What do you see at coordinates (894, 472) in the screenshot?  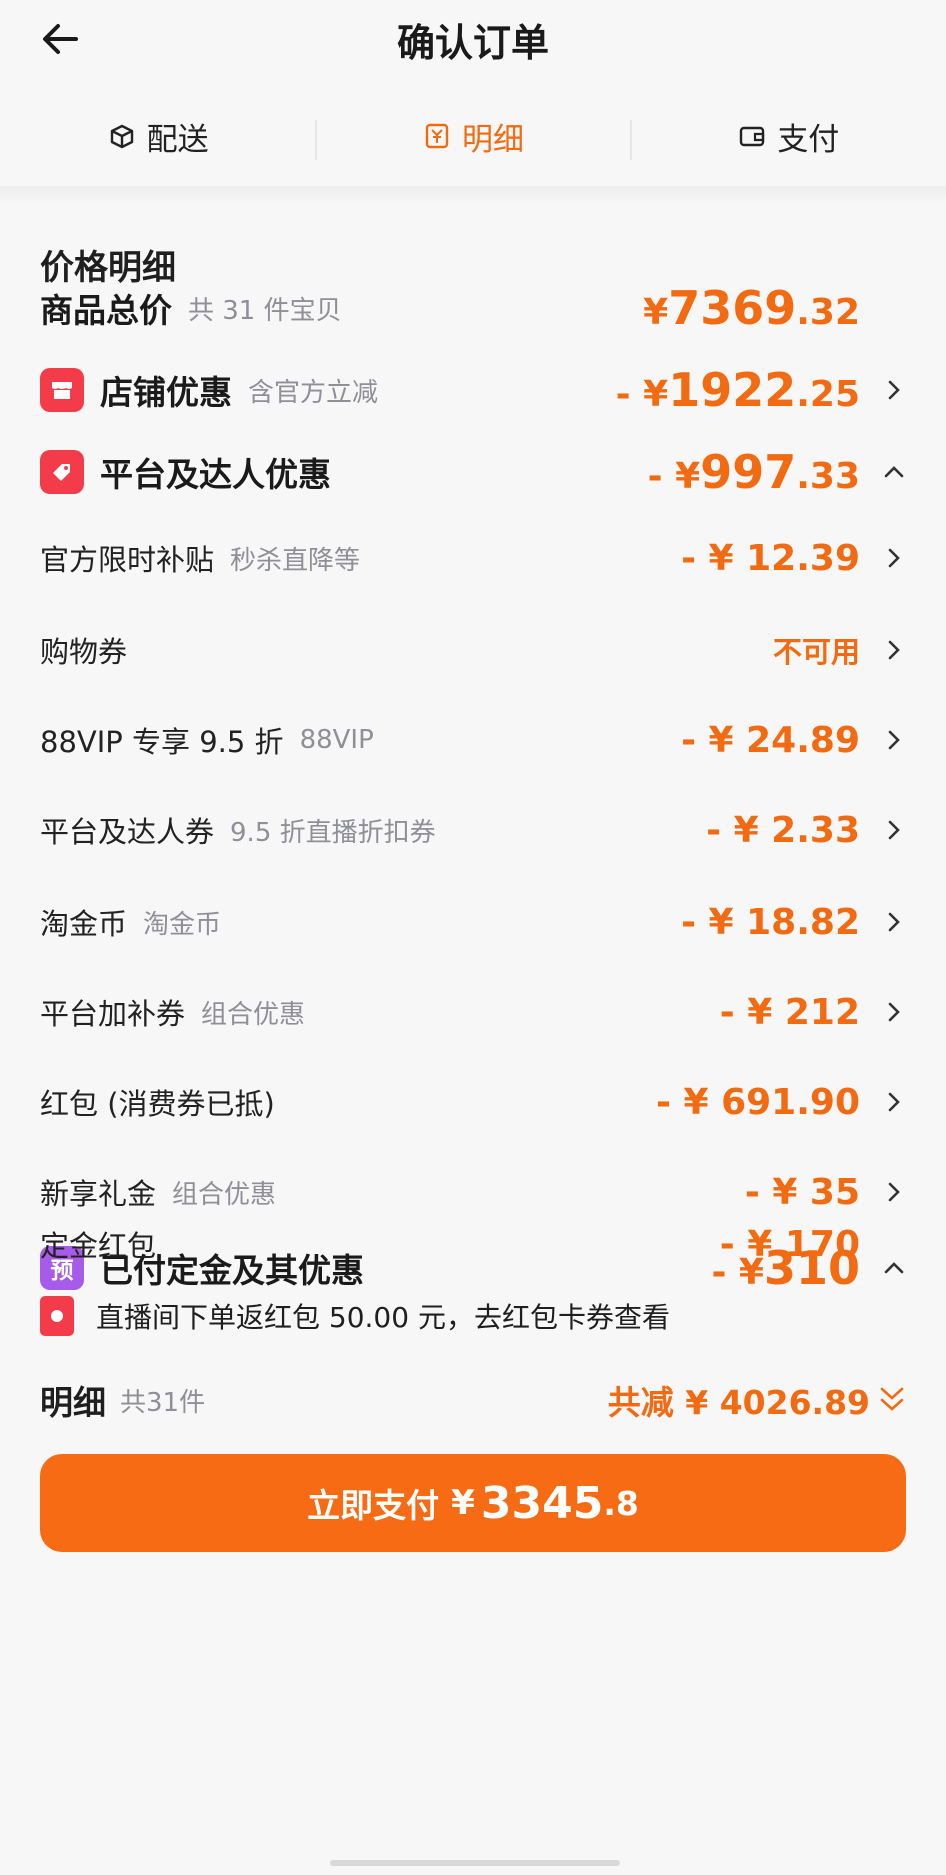 I see `chevron-up-icon` at bounding box center [894, 472].